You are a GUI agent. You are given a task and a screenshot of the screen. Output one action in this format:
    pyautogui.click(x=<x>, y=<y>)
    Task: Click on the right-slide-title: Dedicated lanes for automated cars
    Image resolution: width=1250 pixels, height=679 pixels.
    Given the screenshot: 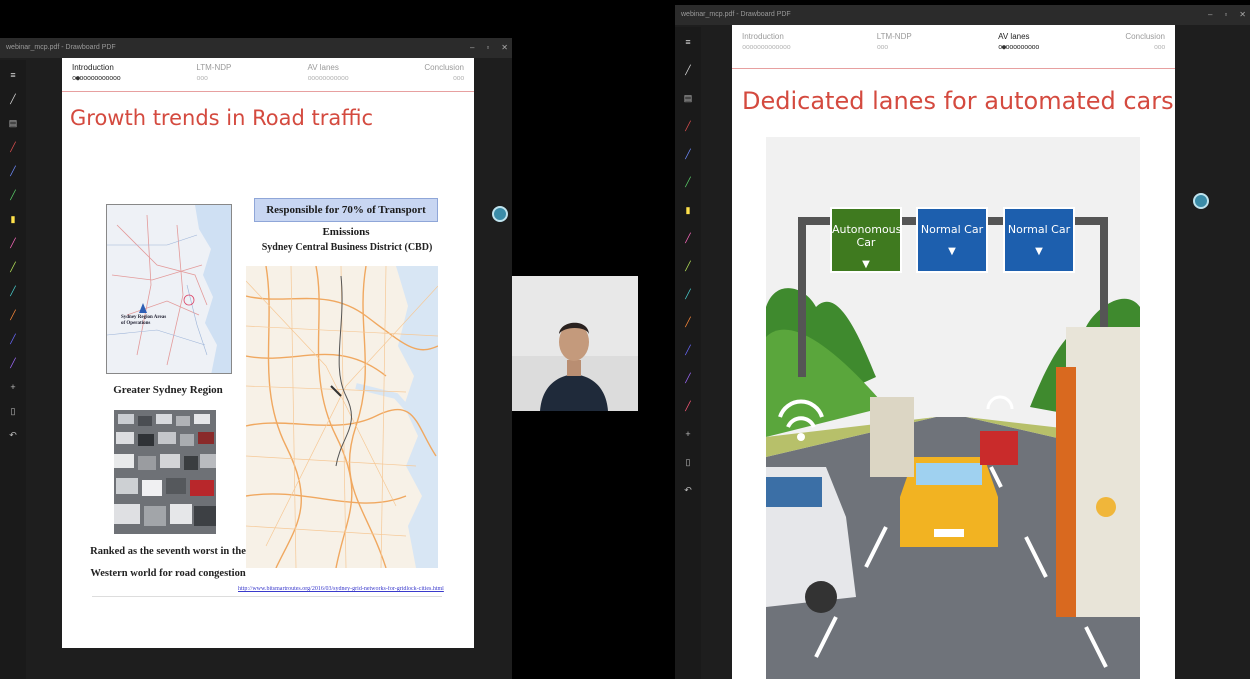 What is the action you would take?
    pyautogui.click(x=958, y=101)
    